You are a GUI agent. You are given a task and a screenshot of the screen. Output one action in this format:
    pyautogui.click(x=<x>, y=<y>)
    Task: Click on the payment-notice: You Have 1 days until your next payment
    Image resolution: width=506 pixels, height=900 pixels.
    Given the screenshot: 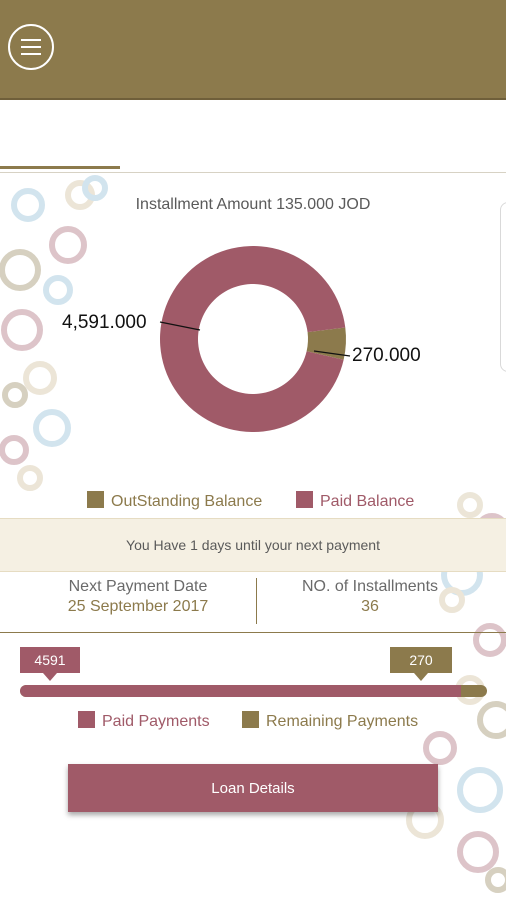 What is the action you would take?
    pyautogui.click(x=253, y=545)
    